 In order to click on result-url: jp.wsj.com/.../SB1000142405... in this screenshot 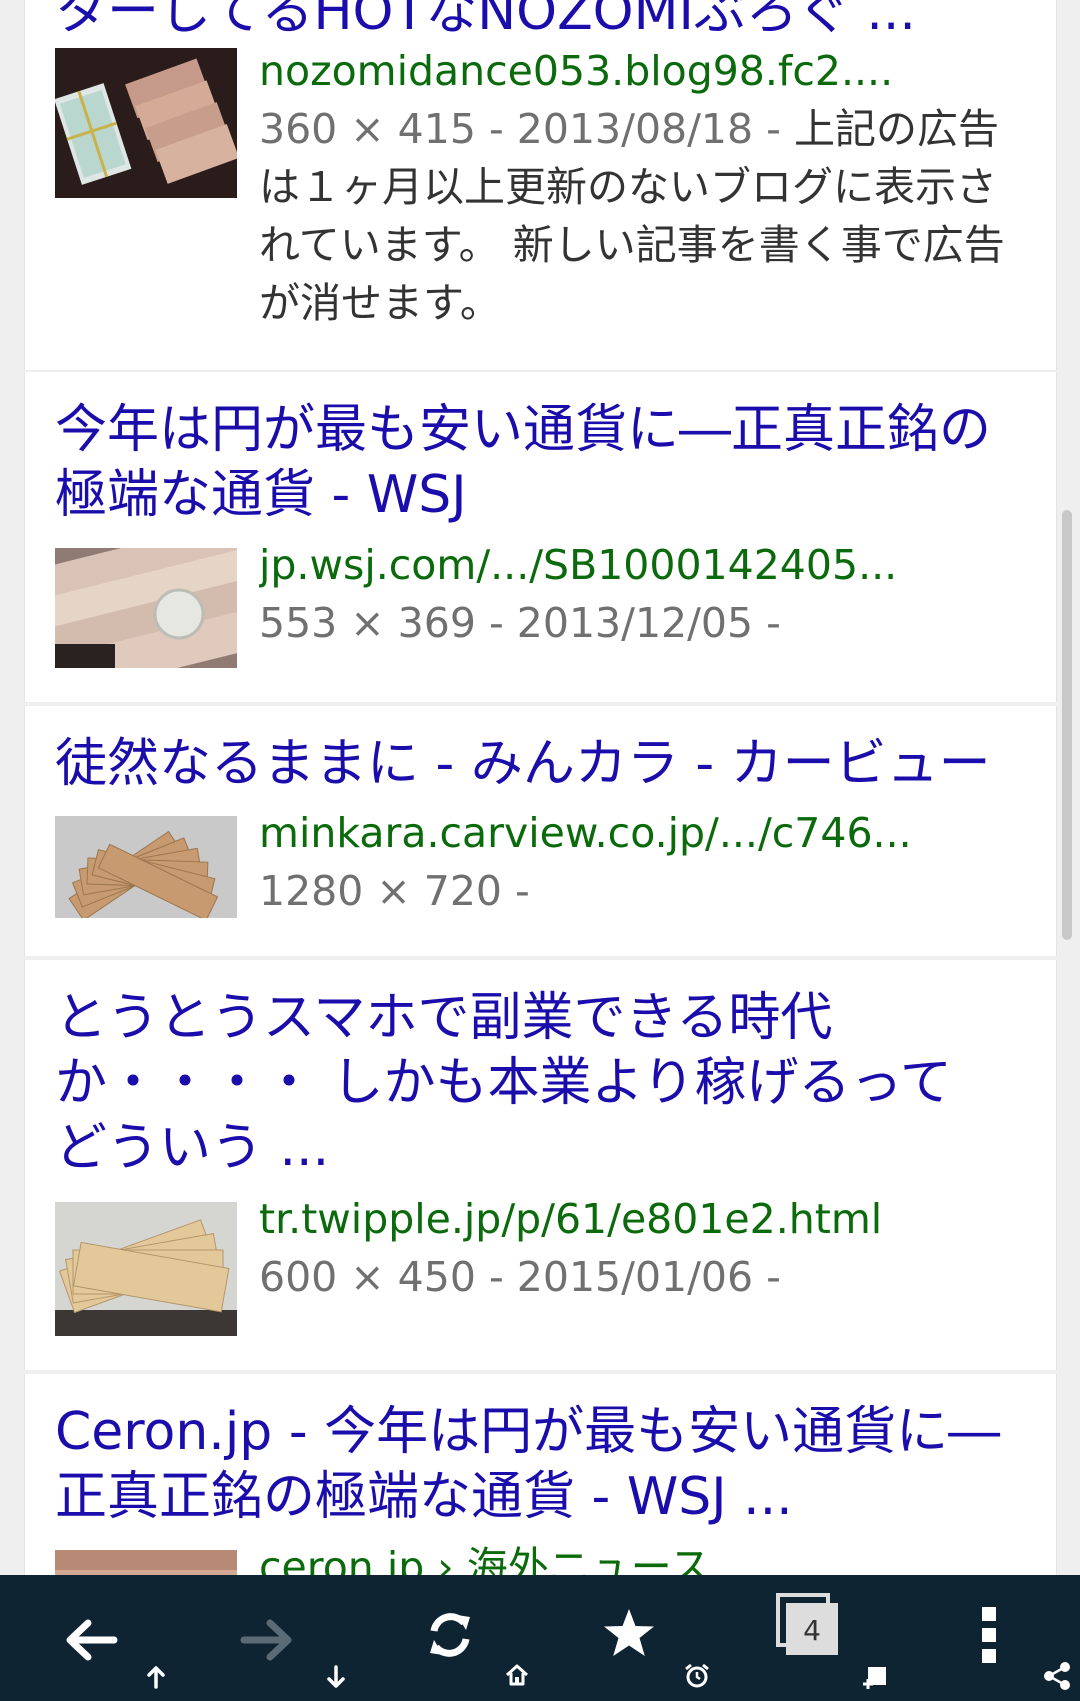, I will do `click(643, 565)`.